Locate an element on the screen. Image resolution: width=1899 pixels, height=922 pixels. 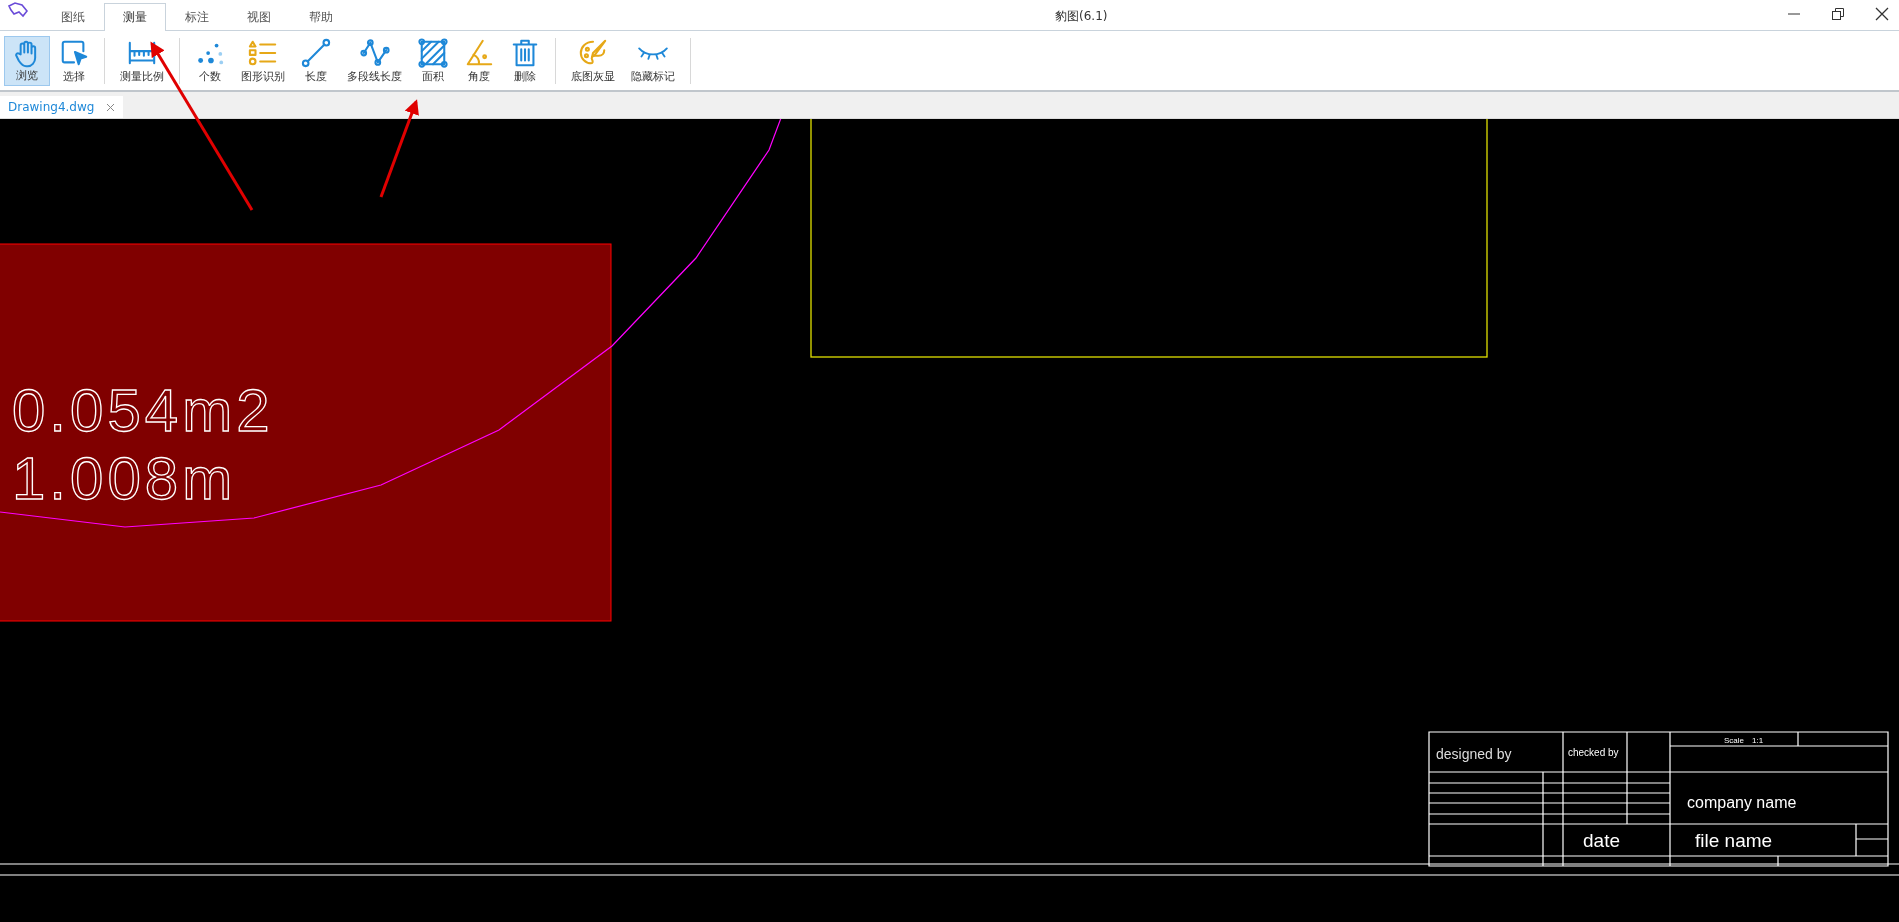
menu-tab: 帮助 is located at coordinates (321, 17).